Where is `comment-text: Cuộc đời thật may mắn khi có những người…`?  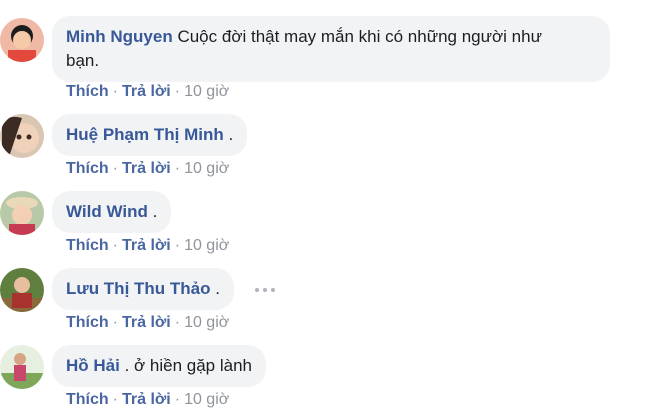
comment-text: Cuộc đời thật may mắn khi có những người… is located at coordinates (359, 36).